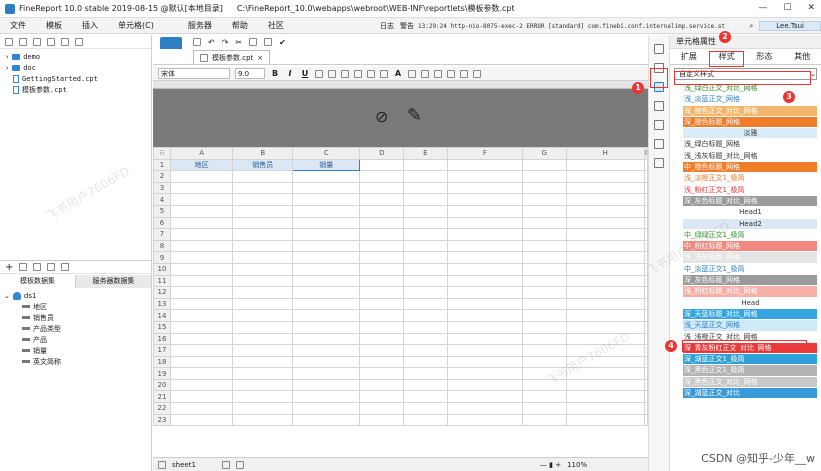 The image size is (821, 471). I want to click on redo-icon: ↷, so click(225, 42).